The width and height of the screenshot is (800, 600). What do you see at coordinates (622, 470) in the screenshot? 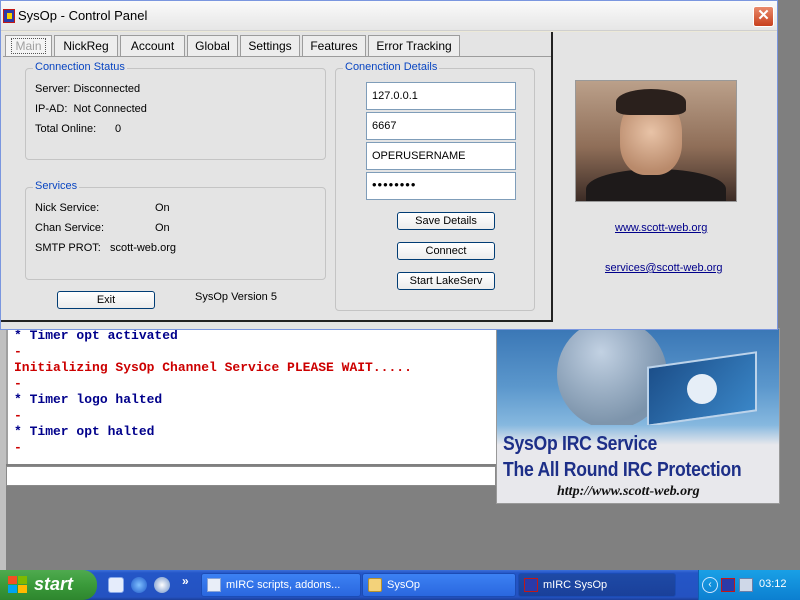
I see `banner-tagline: The All Round IRC Protection` at bounding box center [622, 470].